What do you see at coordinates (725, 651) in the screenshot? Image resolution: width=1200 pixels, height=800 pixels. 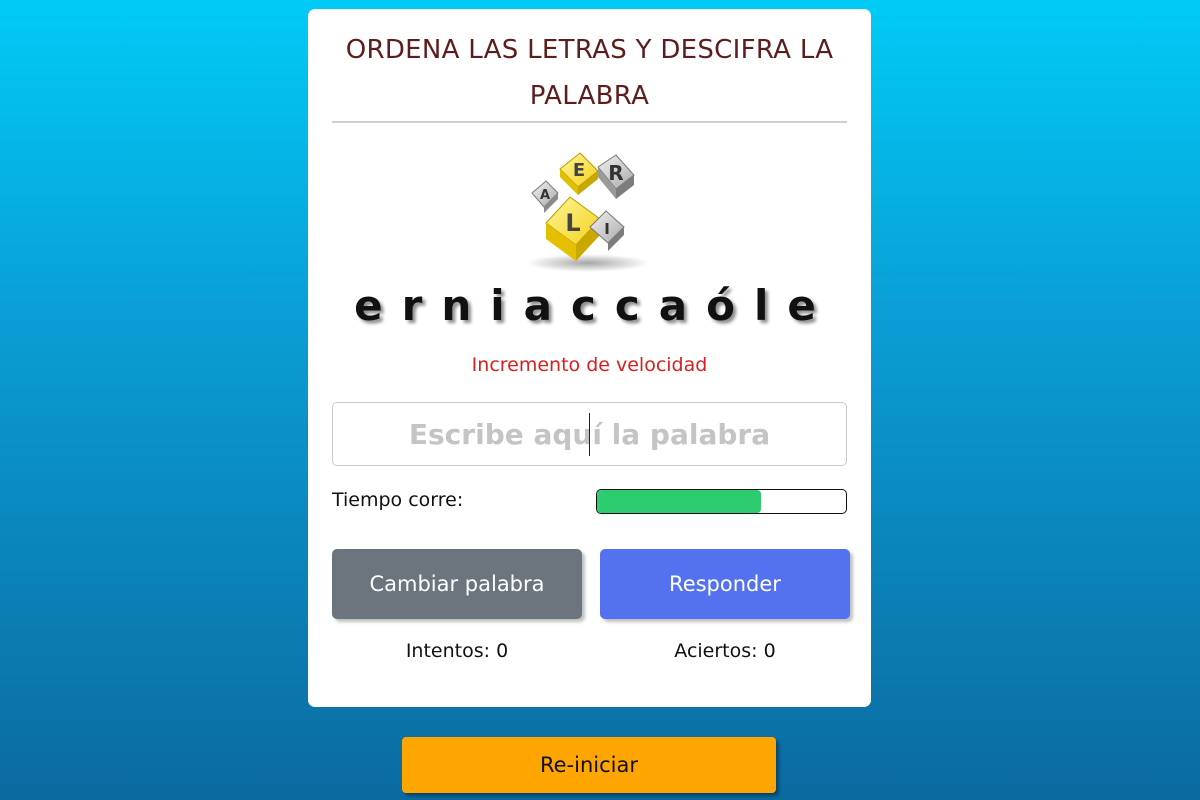 I see `hits-counter: Aciertos: 0` at bounding box center [725, 651].